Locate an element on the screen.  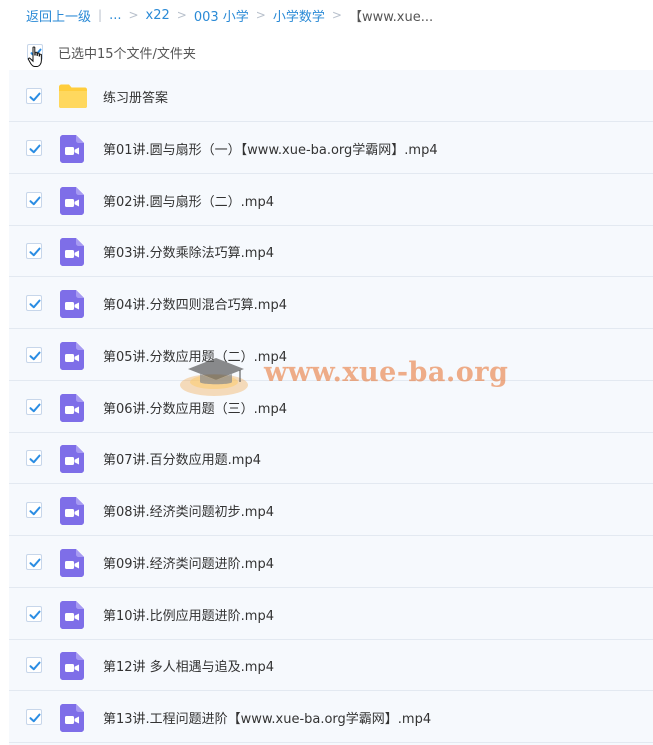
file-name: 第13讲.工程问题进阶【www.xue-ba.org学霸网】.mp4 is located at coordinates (267, 717).